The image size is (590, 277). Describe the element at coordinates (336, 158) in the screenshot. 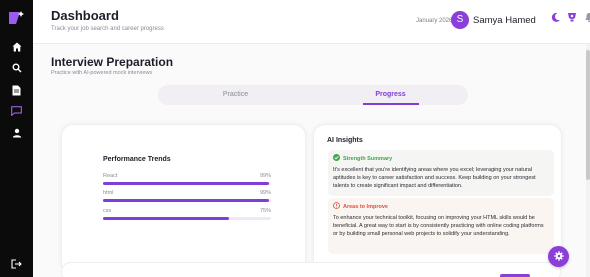

I see `check-circle-icon` at that location.